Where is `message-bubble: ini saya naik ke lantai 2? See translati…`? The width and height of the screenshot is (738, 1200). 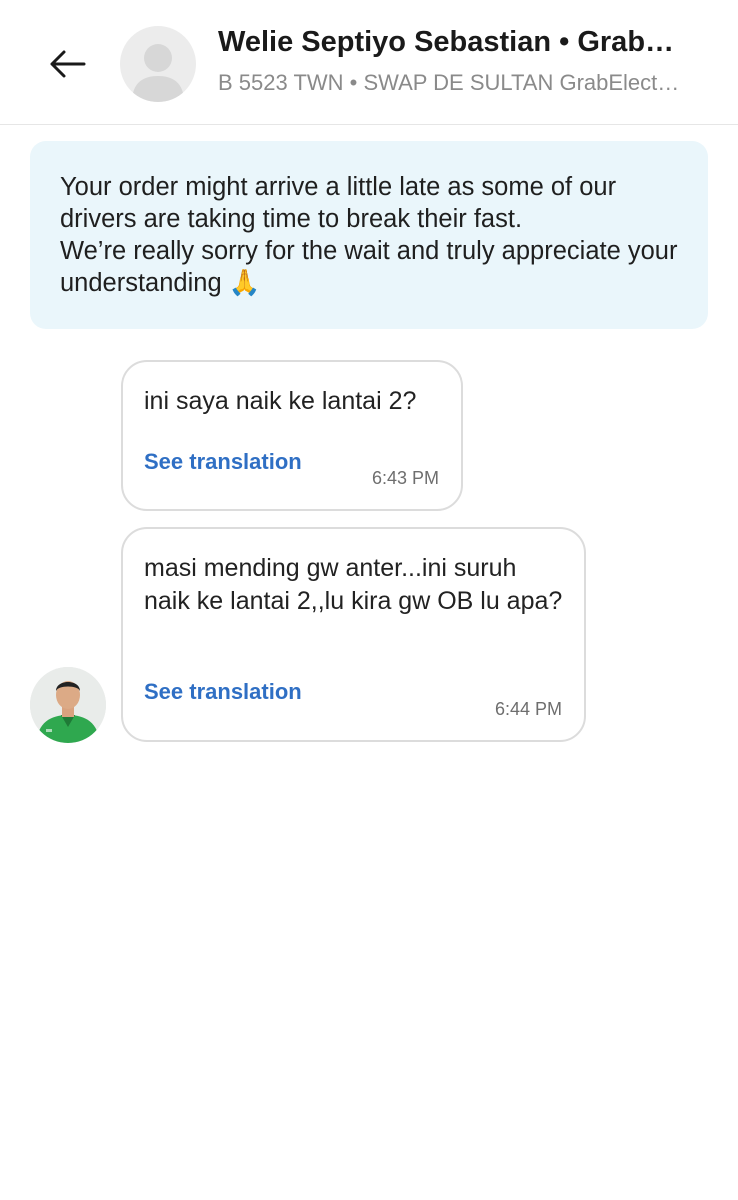
message-bubble: ini saya naik ke lantai 2? See translati… is located at coordinates (292, 435).